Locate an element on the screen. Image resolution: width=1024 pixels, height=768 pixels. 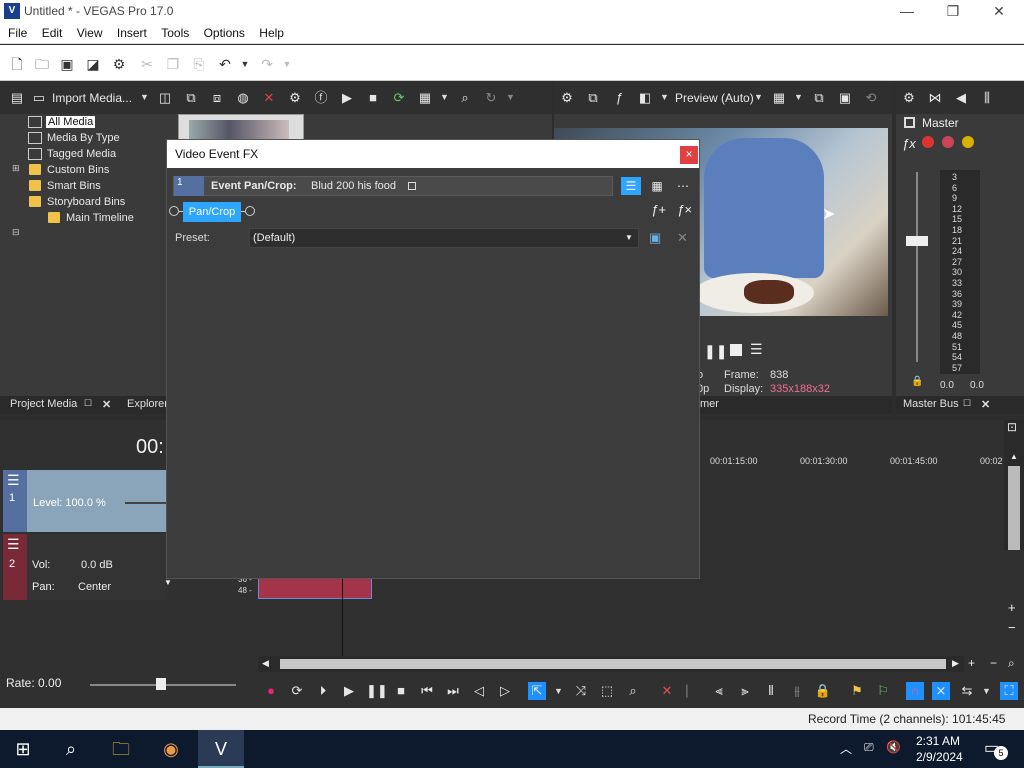
media-fx-icon: ⧈ is located at coordinates (217, 98).